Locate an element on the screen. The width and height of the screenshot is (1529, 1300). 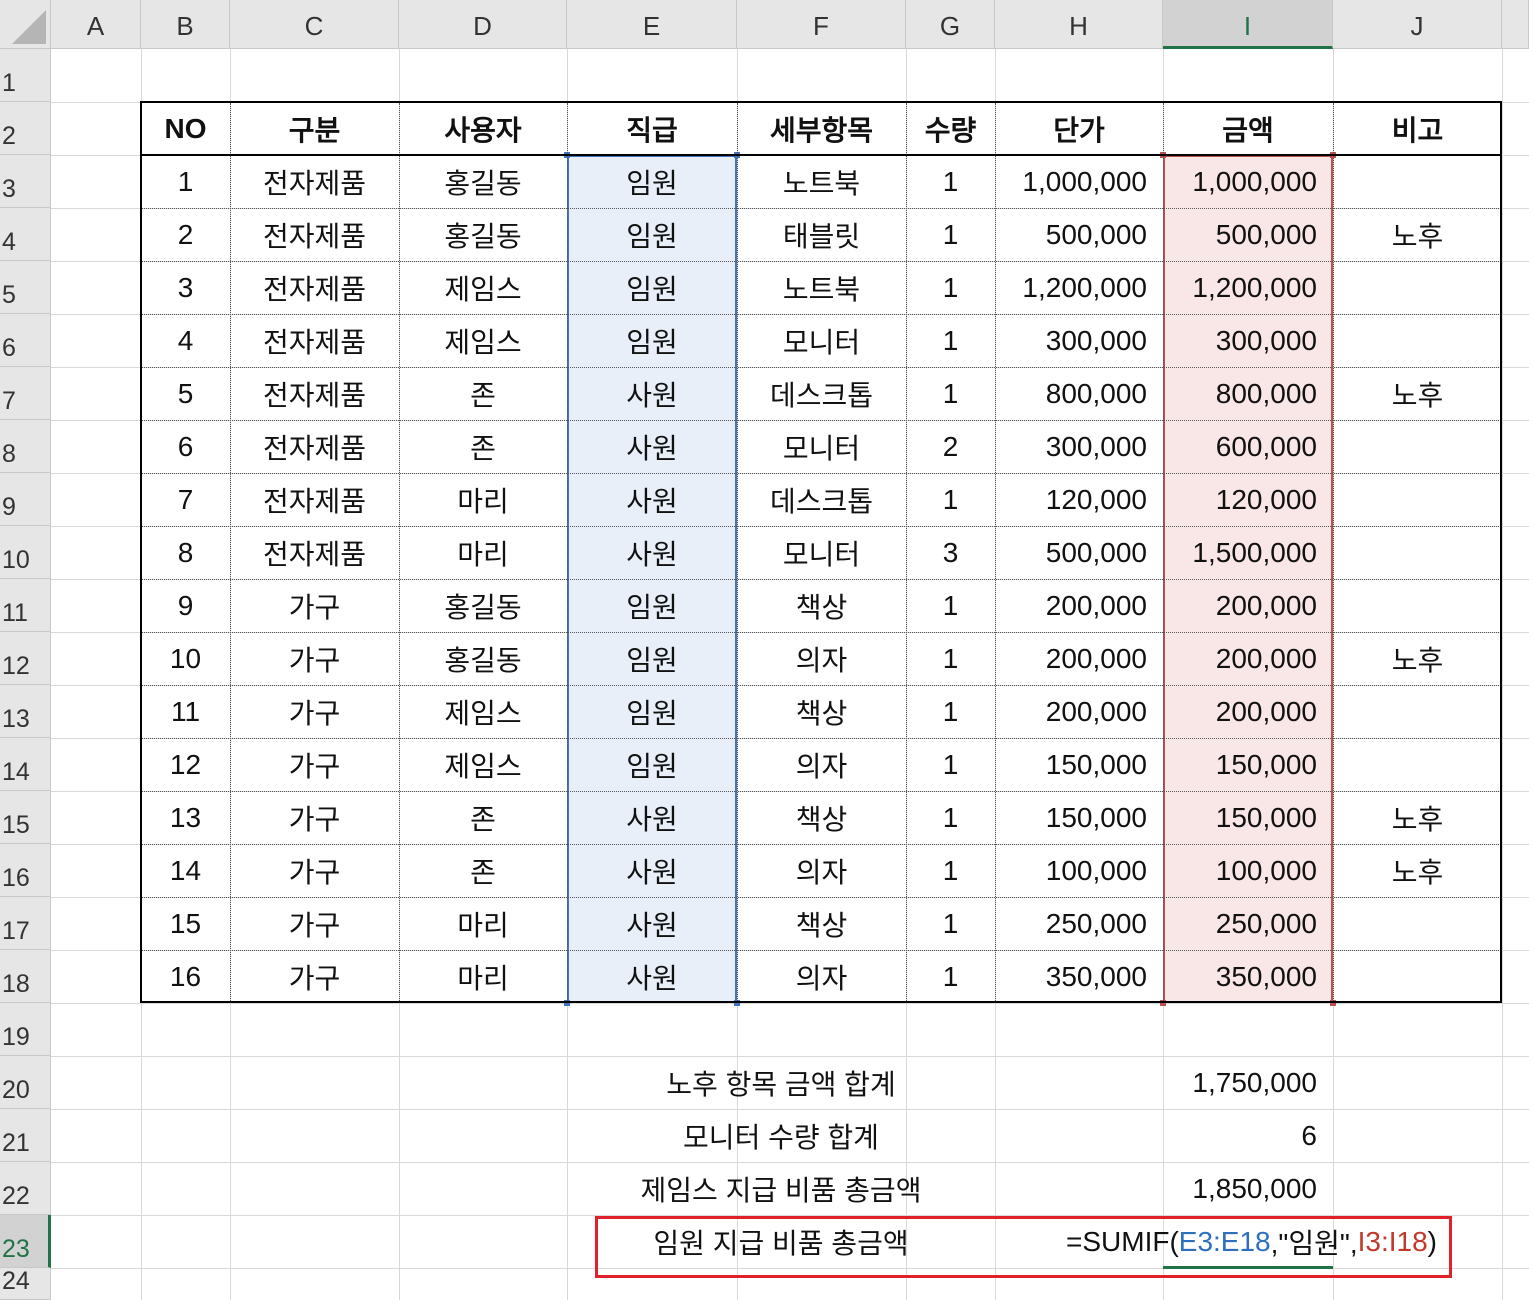
summary-label: 노후 항목 금액 합계 is located at coordinates (781, 1082).